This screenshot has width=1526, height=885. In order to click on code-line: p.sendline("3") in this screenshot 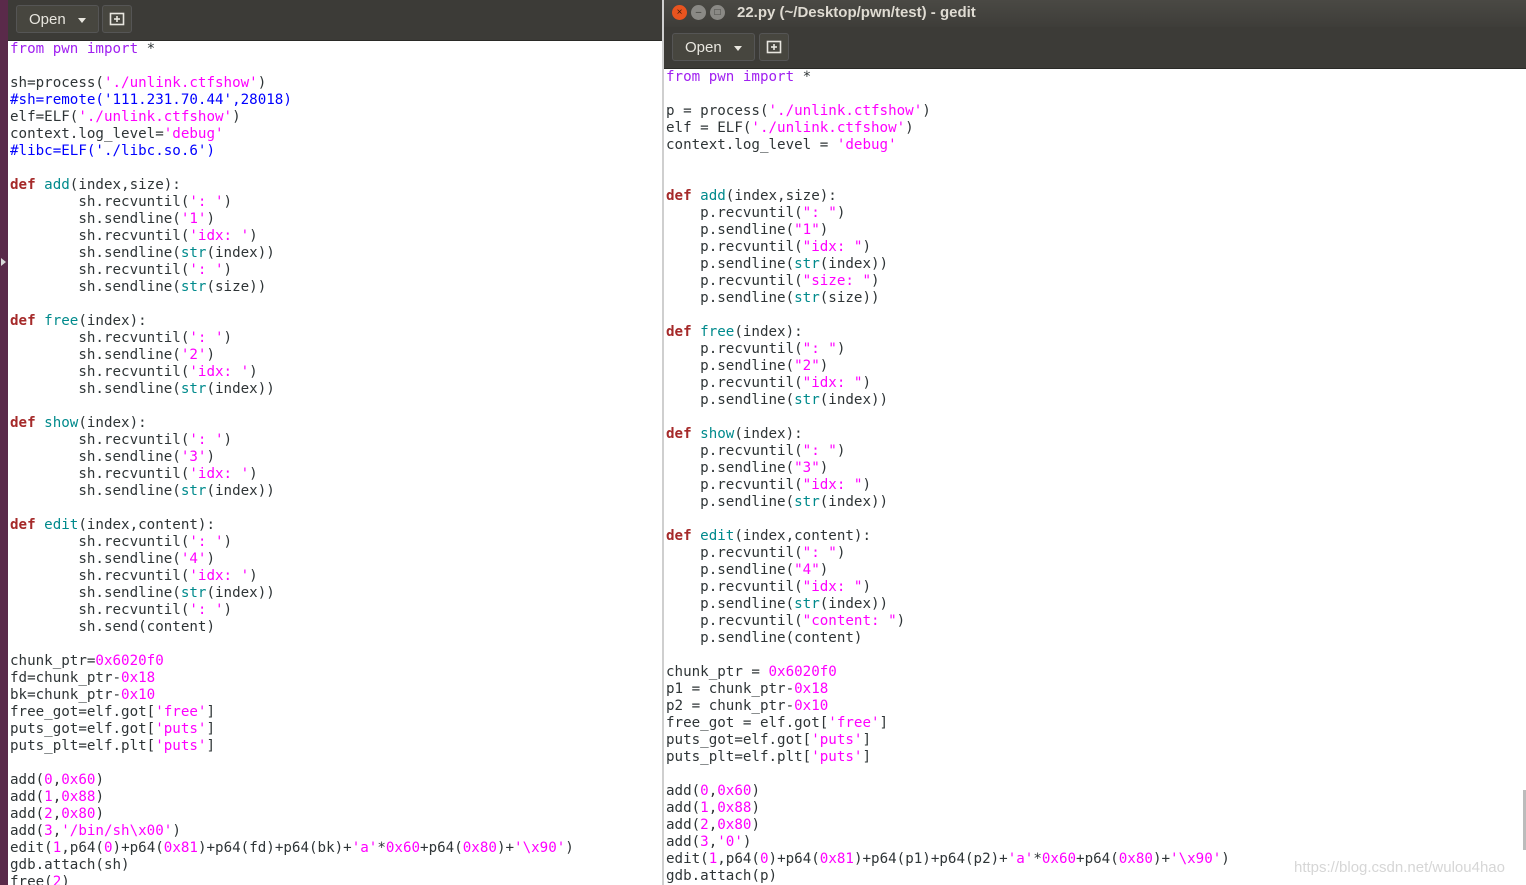, I will do `click(1096, 468)`.